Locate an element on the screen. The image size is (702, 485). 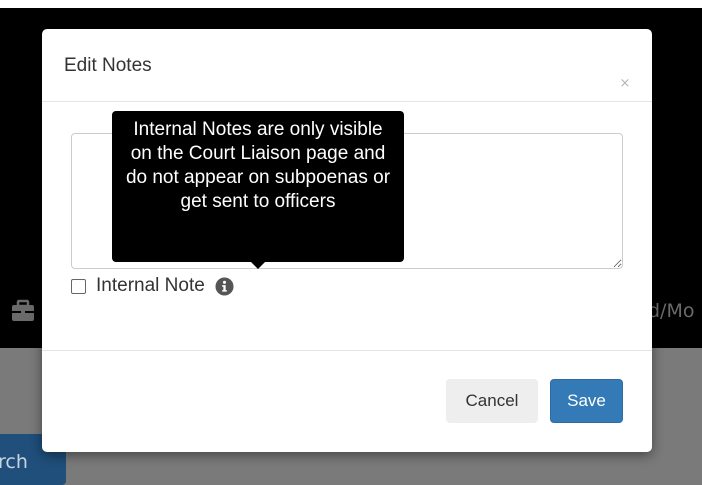
internal-note-label: Internal Note is located at coordinates (150, 285).